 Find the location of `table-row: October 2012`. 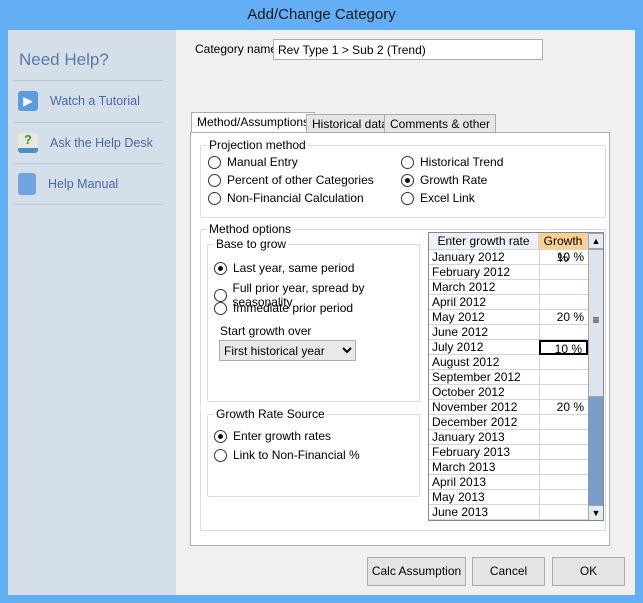

table-row: October 2012 is located at coordinates (509, 392).